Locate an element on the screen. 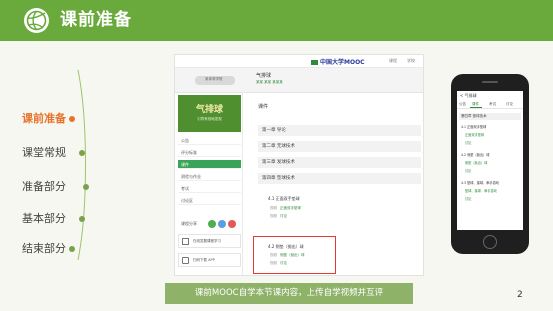 The height and width of the screenshot is (311, 553). phone-lesson-row: 垫球、接球、串手游戏 is located at coordinates (481, 190).